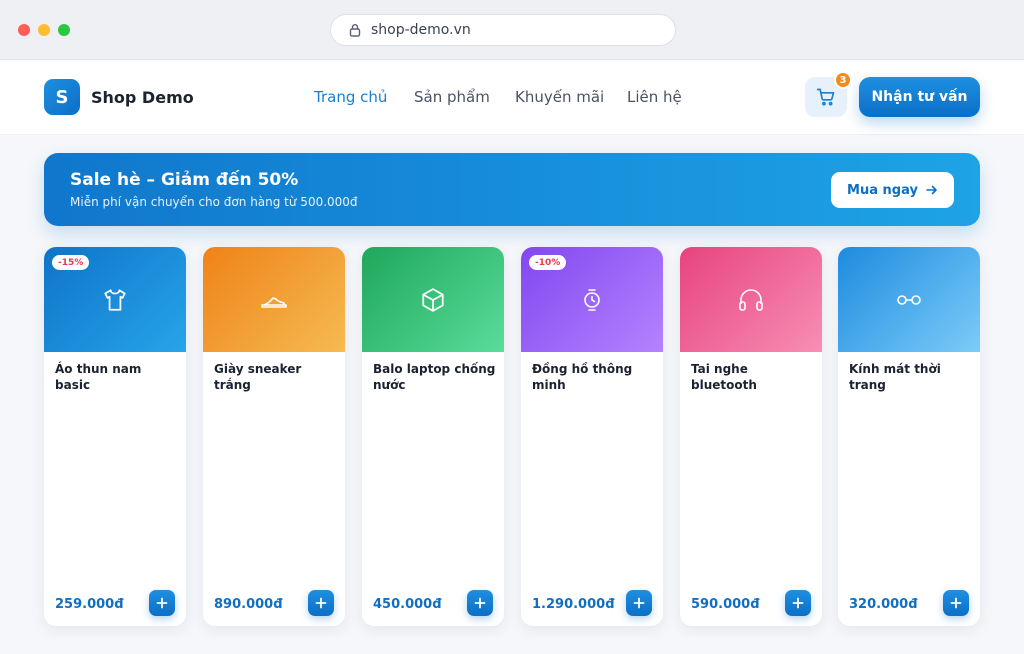 This screenshot has width=1024, height=654. What do you see at coordinates (753, 377) in the screenshot?
I see `product-name: Tai nghe bluetooth` at bounding box center [753, 377].